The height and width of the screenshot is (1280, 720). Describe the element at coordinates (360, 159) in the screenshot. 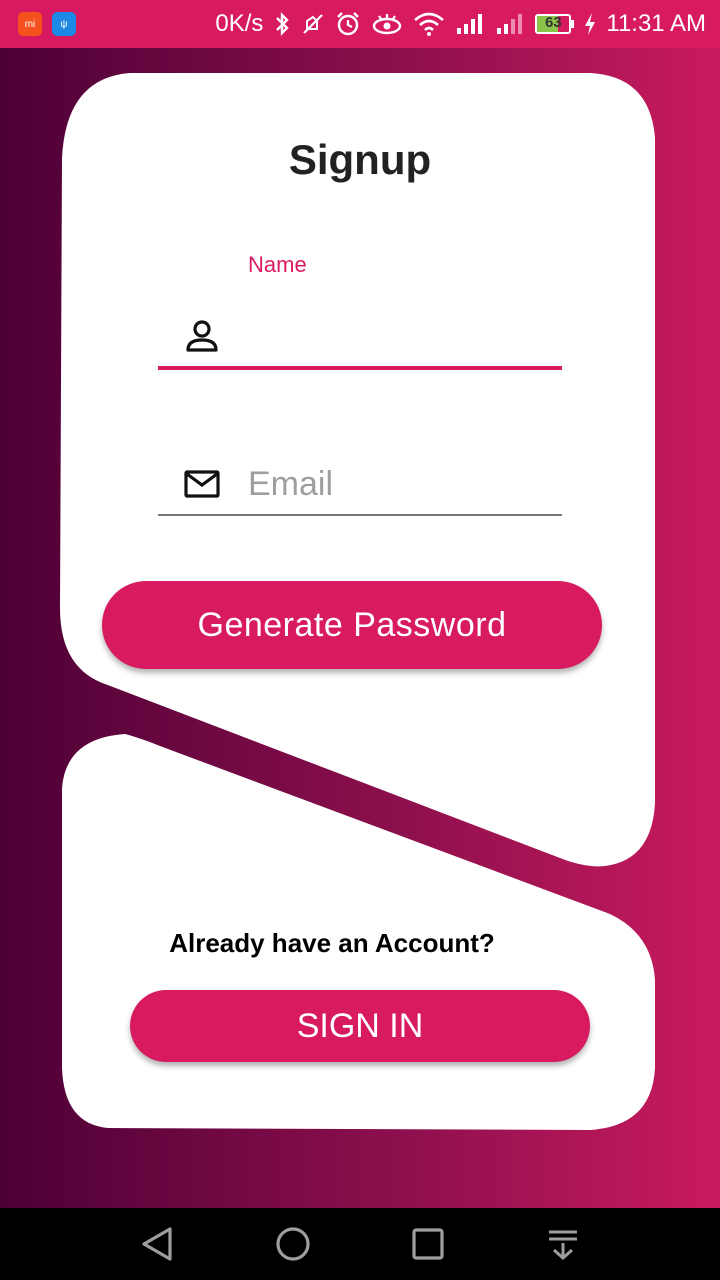

I see `page-title: Signup` at that location.